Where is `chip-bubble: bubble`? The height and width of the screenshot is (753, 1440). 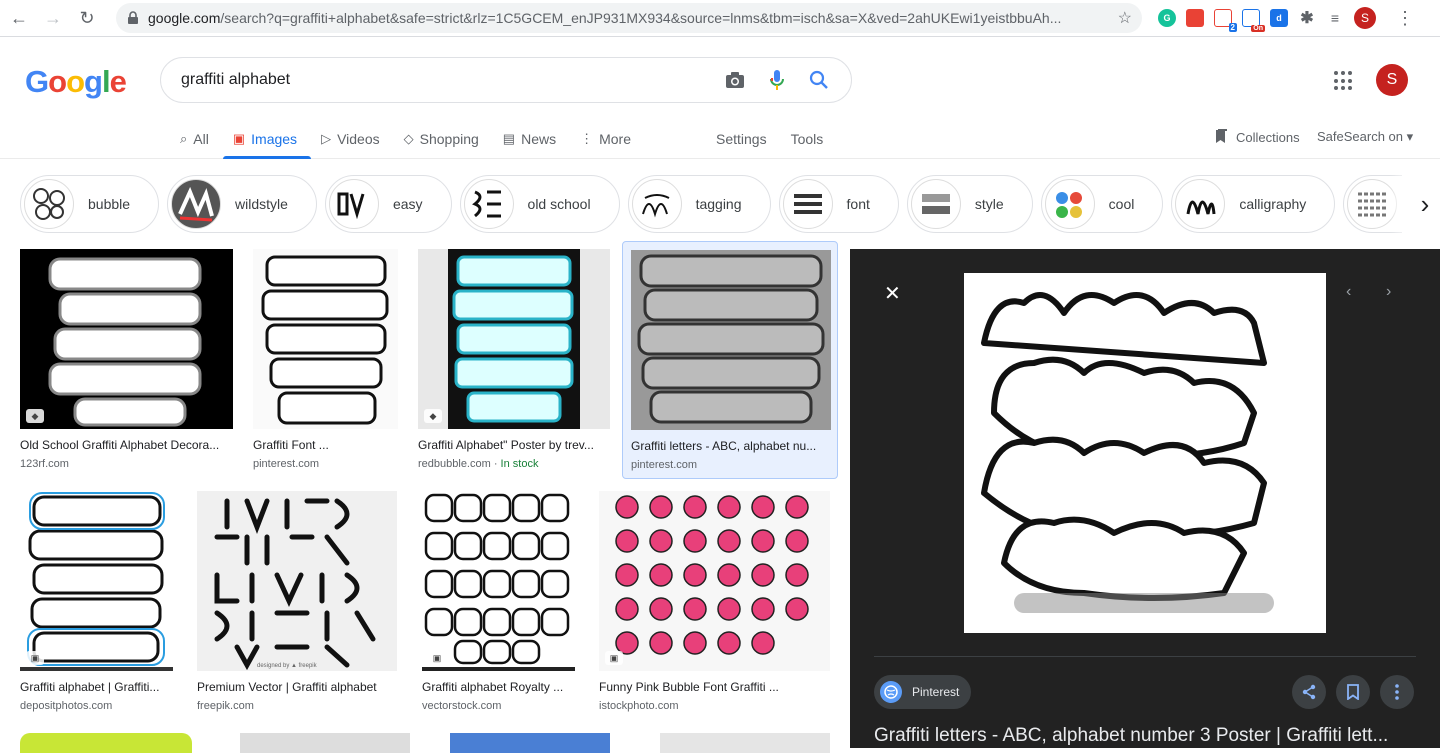
chip-bubble: bubble is located at coordinates (90, 204).